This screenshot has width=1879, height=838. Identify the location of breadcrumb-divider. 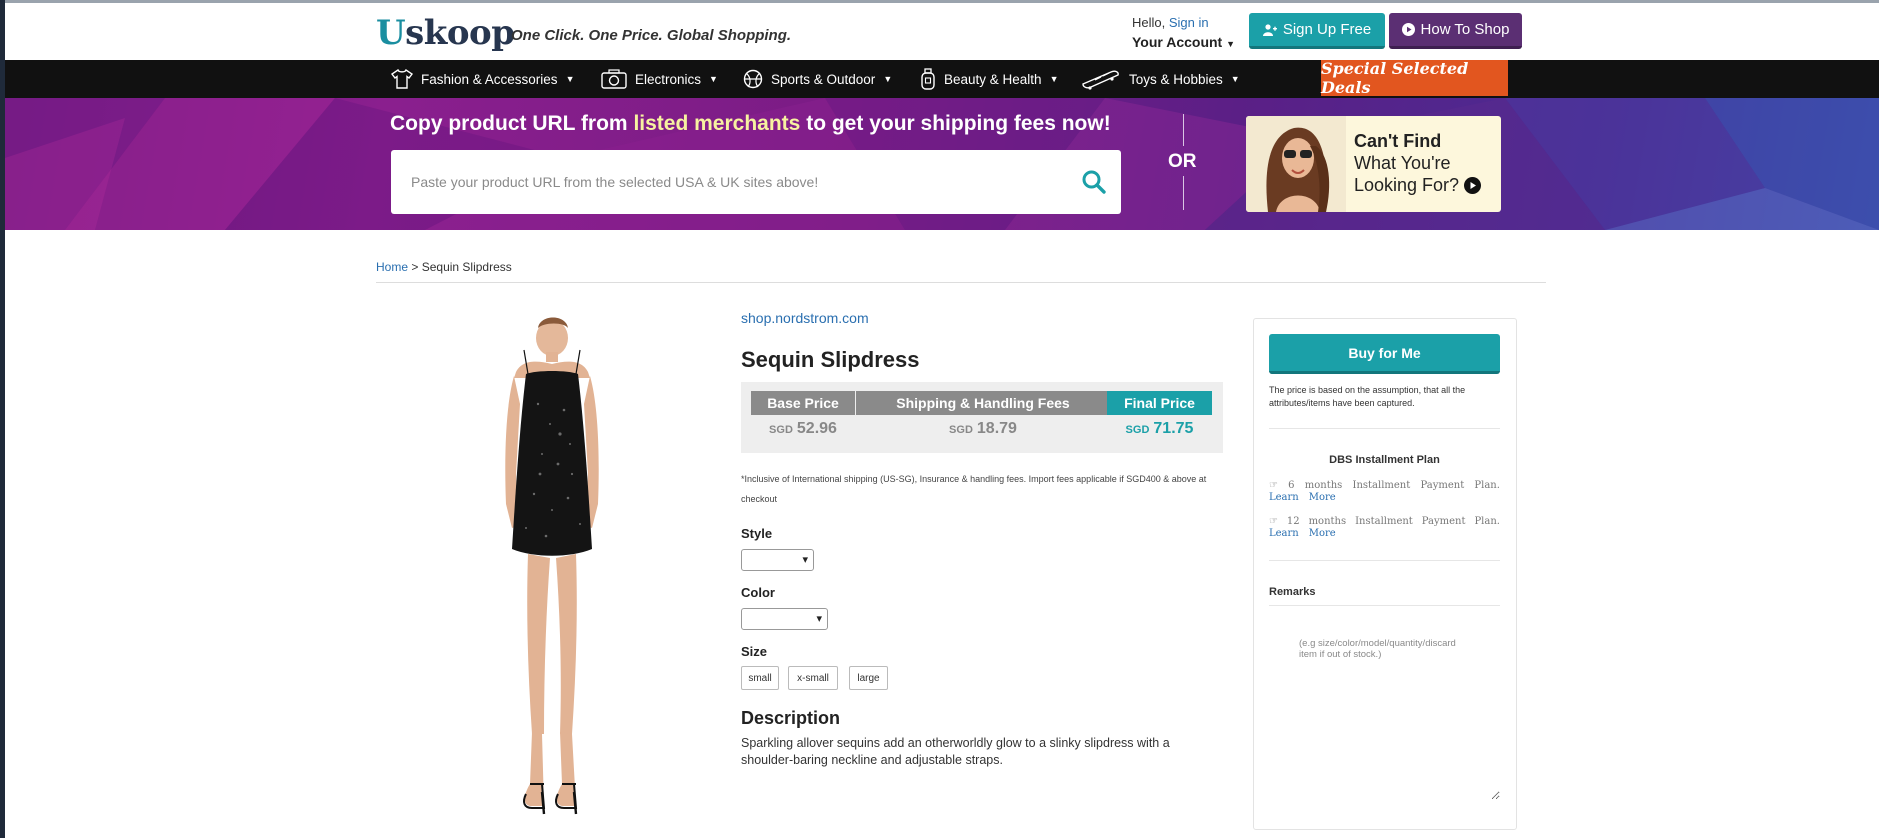
(961, 282).